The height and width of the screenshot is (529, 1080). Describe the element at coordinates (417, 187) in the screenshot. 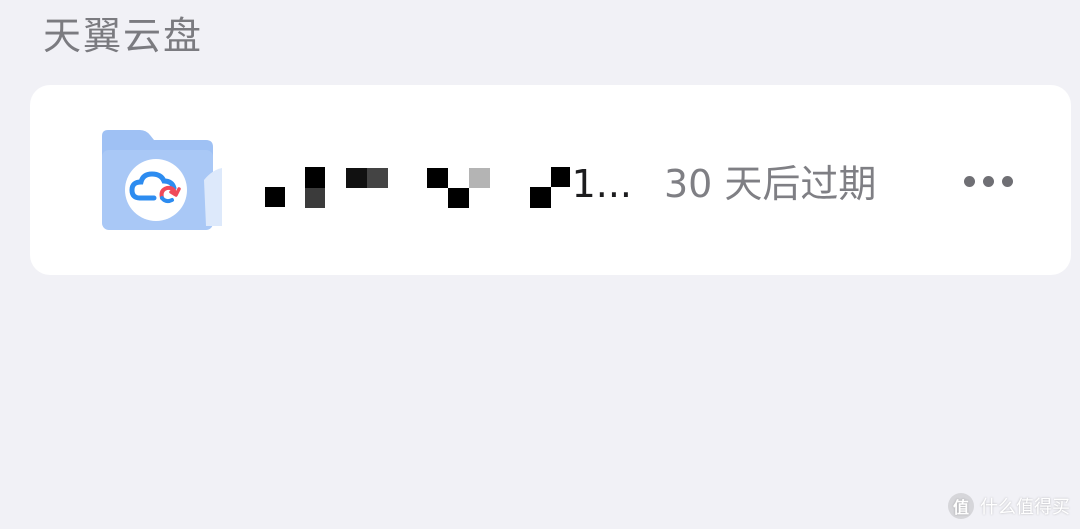

I see `redacted-mosaic` at that location.